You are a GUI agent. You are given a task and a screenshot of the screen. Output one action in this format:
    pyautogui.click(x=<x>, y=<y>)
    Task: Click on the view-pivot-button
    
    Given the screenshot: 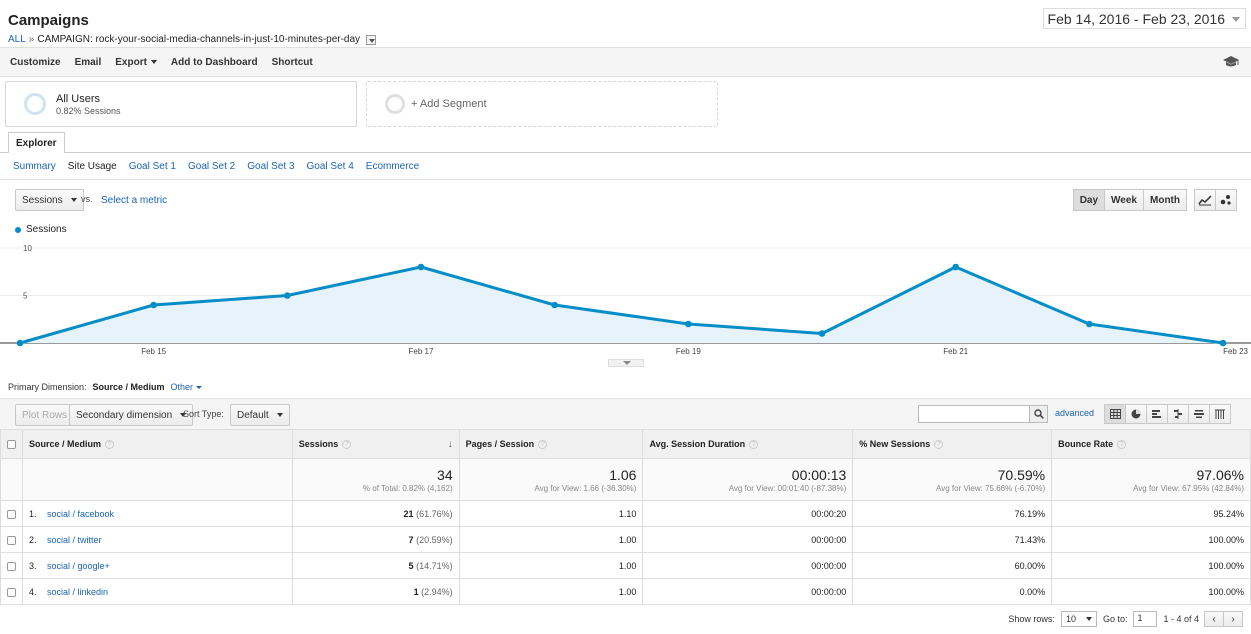 What is the action you would take?
    pyautogui.click(x=1220, y=414)
    